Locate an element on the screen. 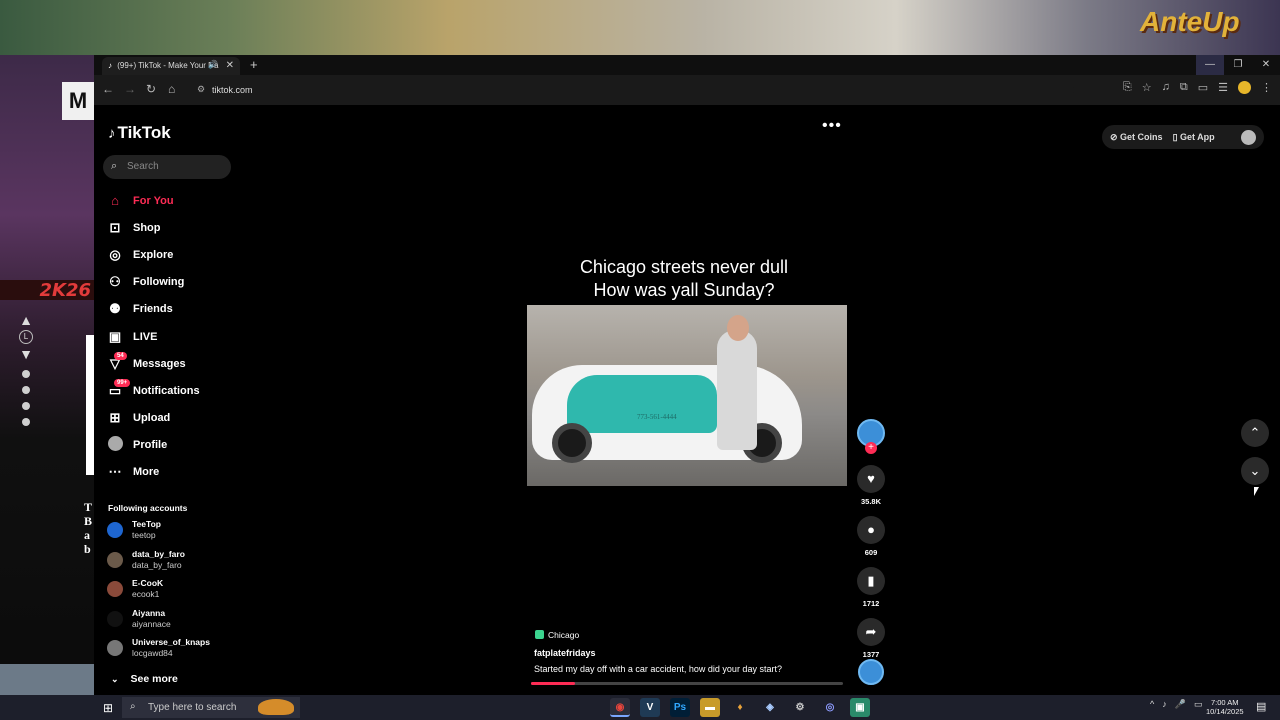 The height and width of the screenshot is (720, 1280). maximize-button: ❐ is located at coordinates (1238, 65).